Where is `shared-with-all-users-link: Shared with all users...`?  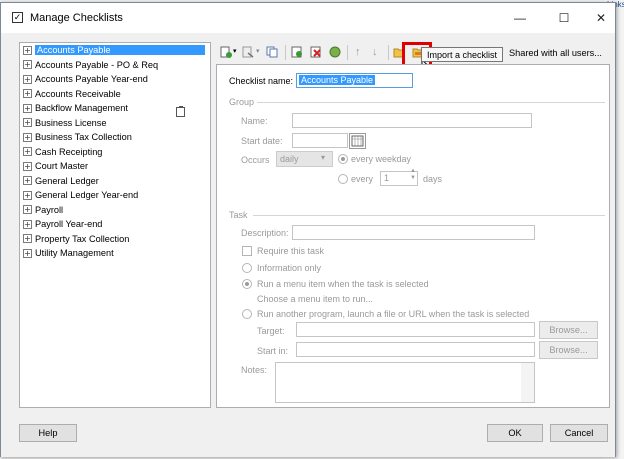
shared-with-all-users-link: Shared with all users... is located at coordinates (555, 53).